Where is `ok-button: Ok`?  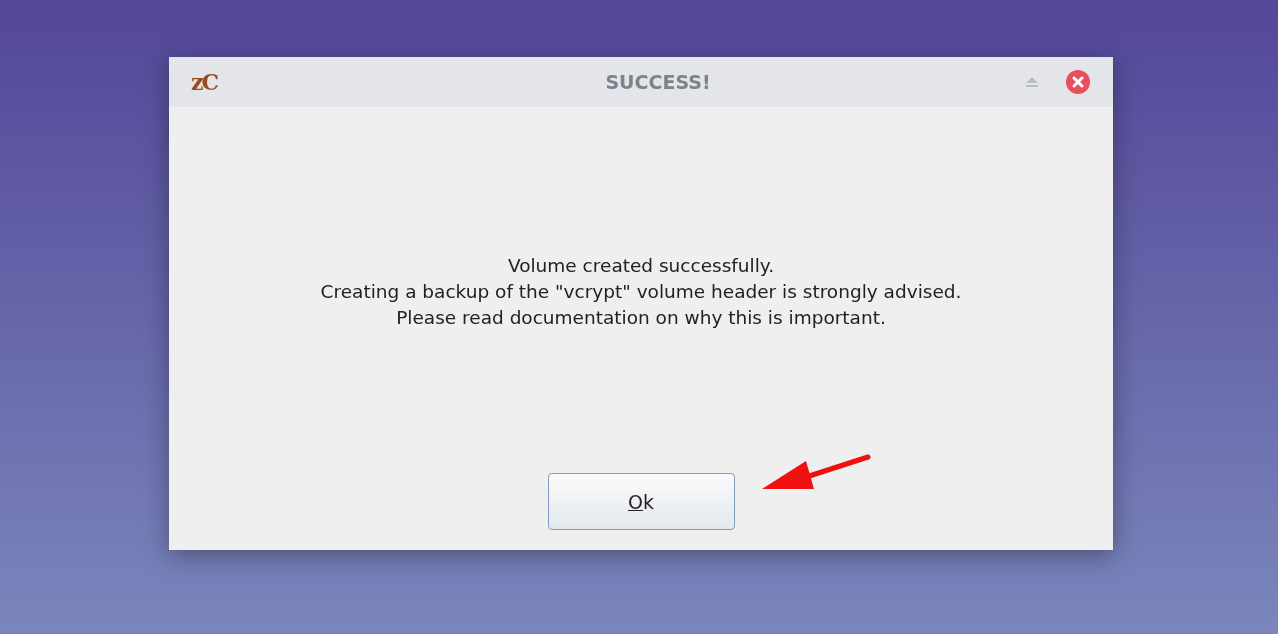
ok-button: Ok is located at coordinates (641, 501).